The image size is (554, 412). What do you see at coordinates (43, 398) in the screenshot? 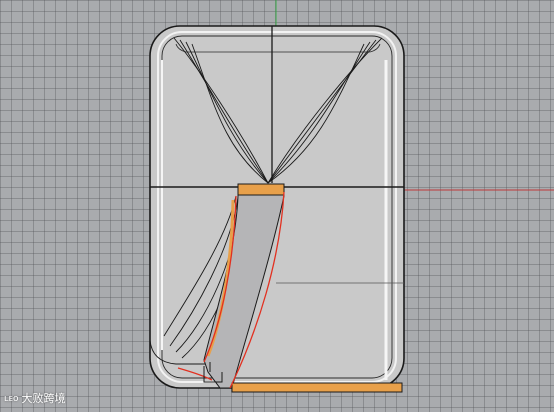
I see `watermark-text: 大败跨境` at bounding box center [43, 398].